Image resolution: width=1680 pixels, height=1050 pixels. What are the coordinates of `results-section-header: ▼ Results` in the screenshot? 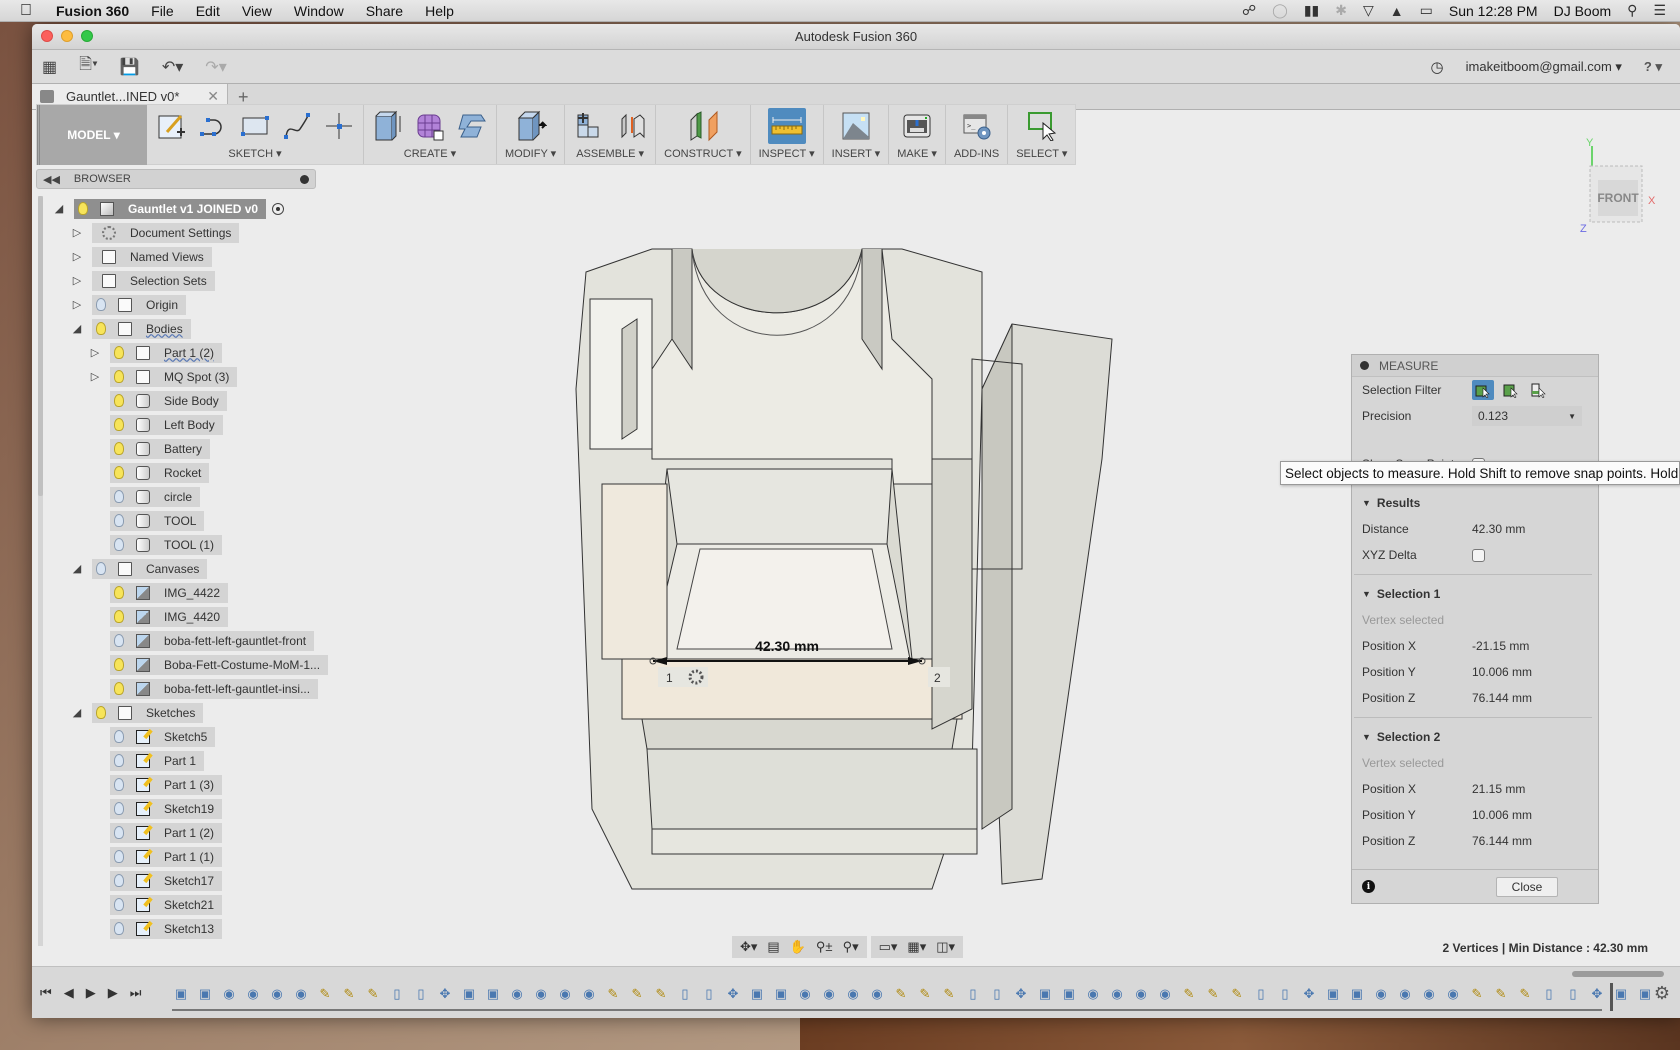 It's located at (1475, 503).